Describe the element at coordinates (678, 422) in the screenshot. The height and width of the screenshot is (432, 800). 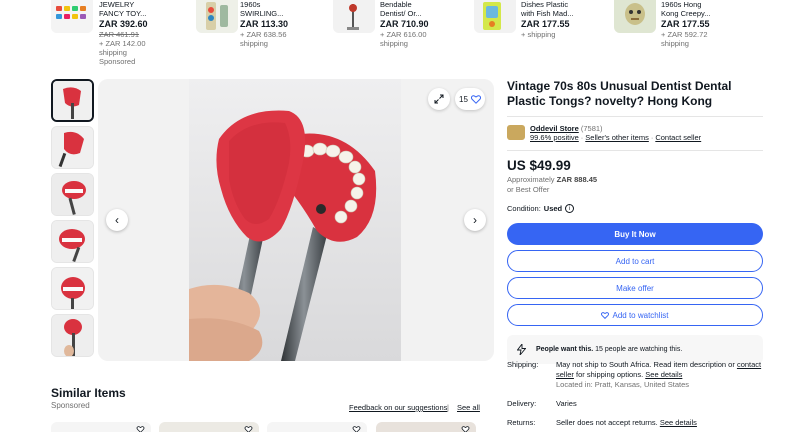
I see `returns-see-details-link: See details` at that location.